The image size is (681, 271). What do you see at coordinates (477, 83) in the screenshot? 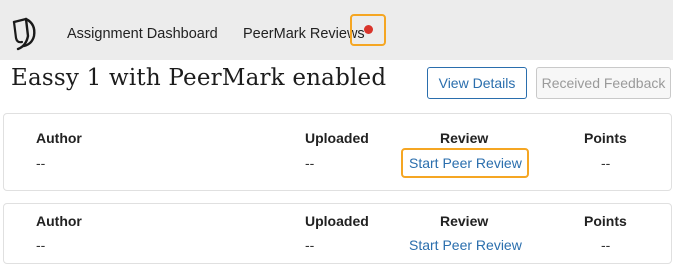
I see `view-details-button: View Details` at bounding box center [477, 83].